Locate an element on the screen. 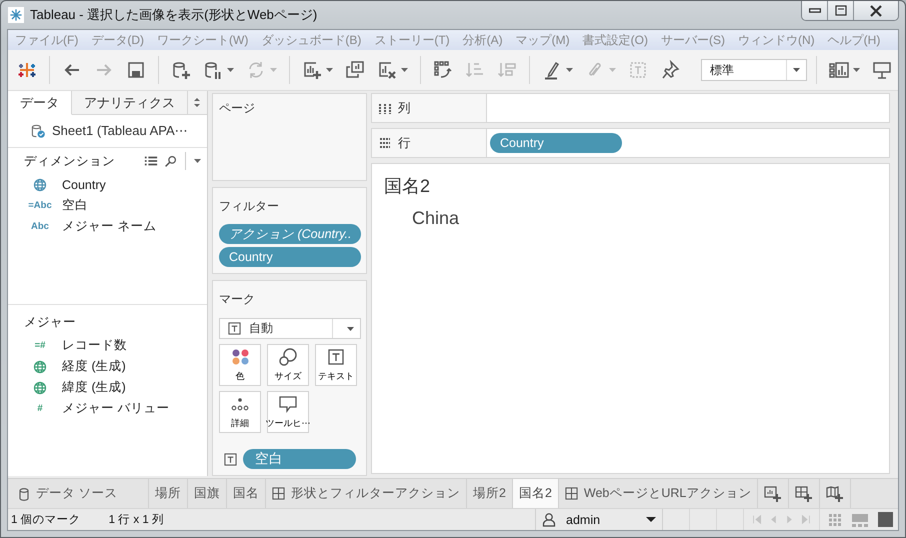  field-type-label: # is located at coordinates (40, 408).